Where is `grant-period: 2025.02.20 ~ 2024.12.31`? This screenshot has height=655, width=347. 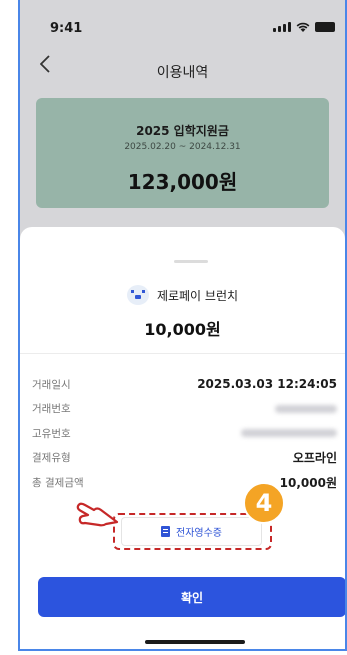 grant-period: 2025.02.20 ~ 2024.12.31 is located at coordinates (182, 147).